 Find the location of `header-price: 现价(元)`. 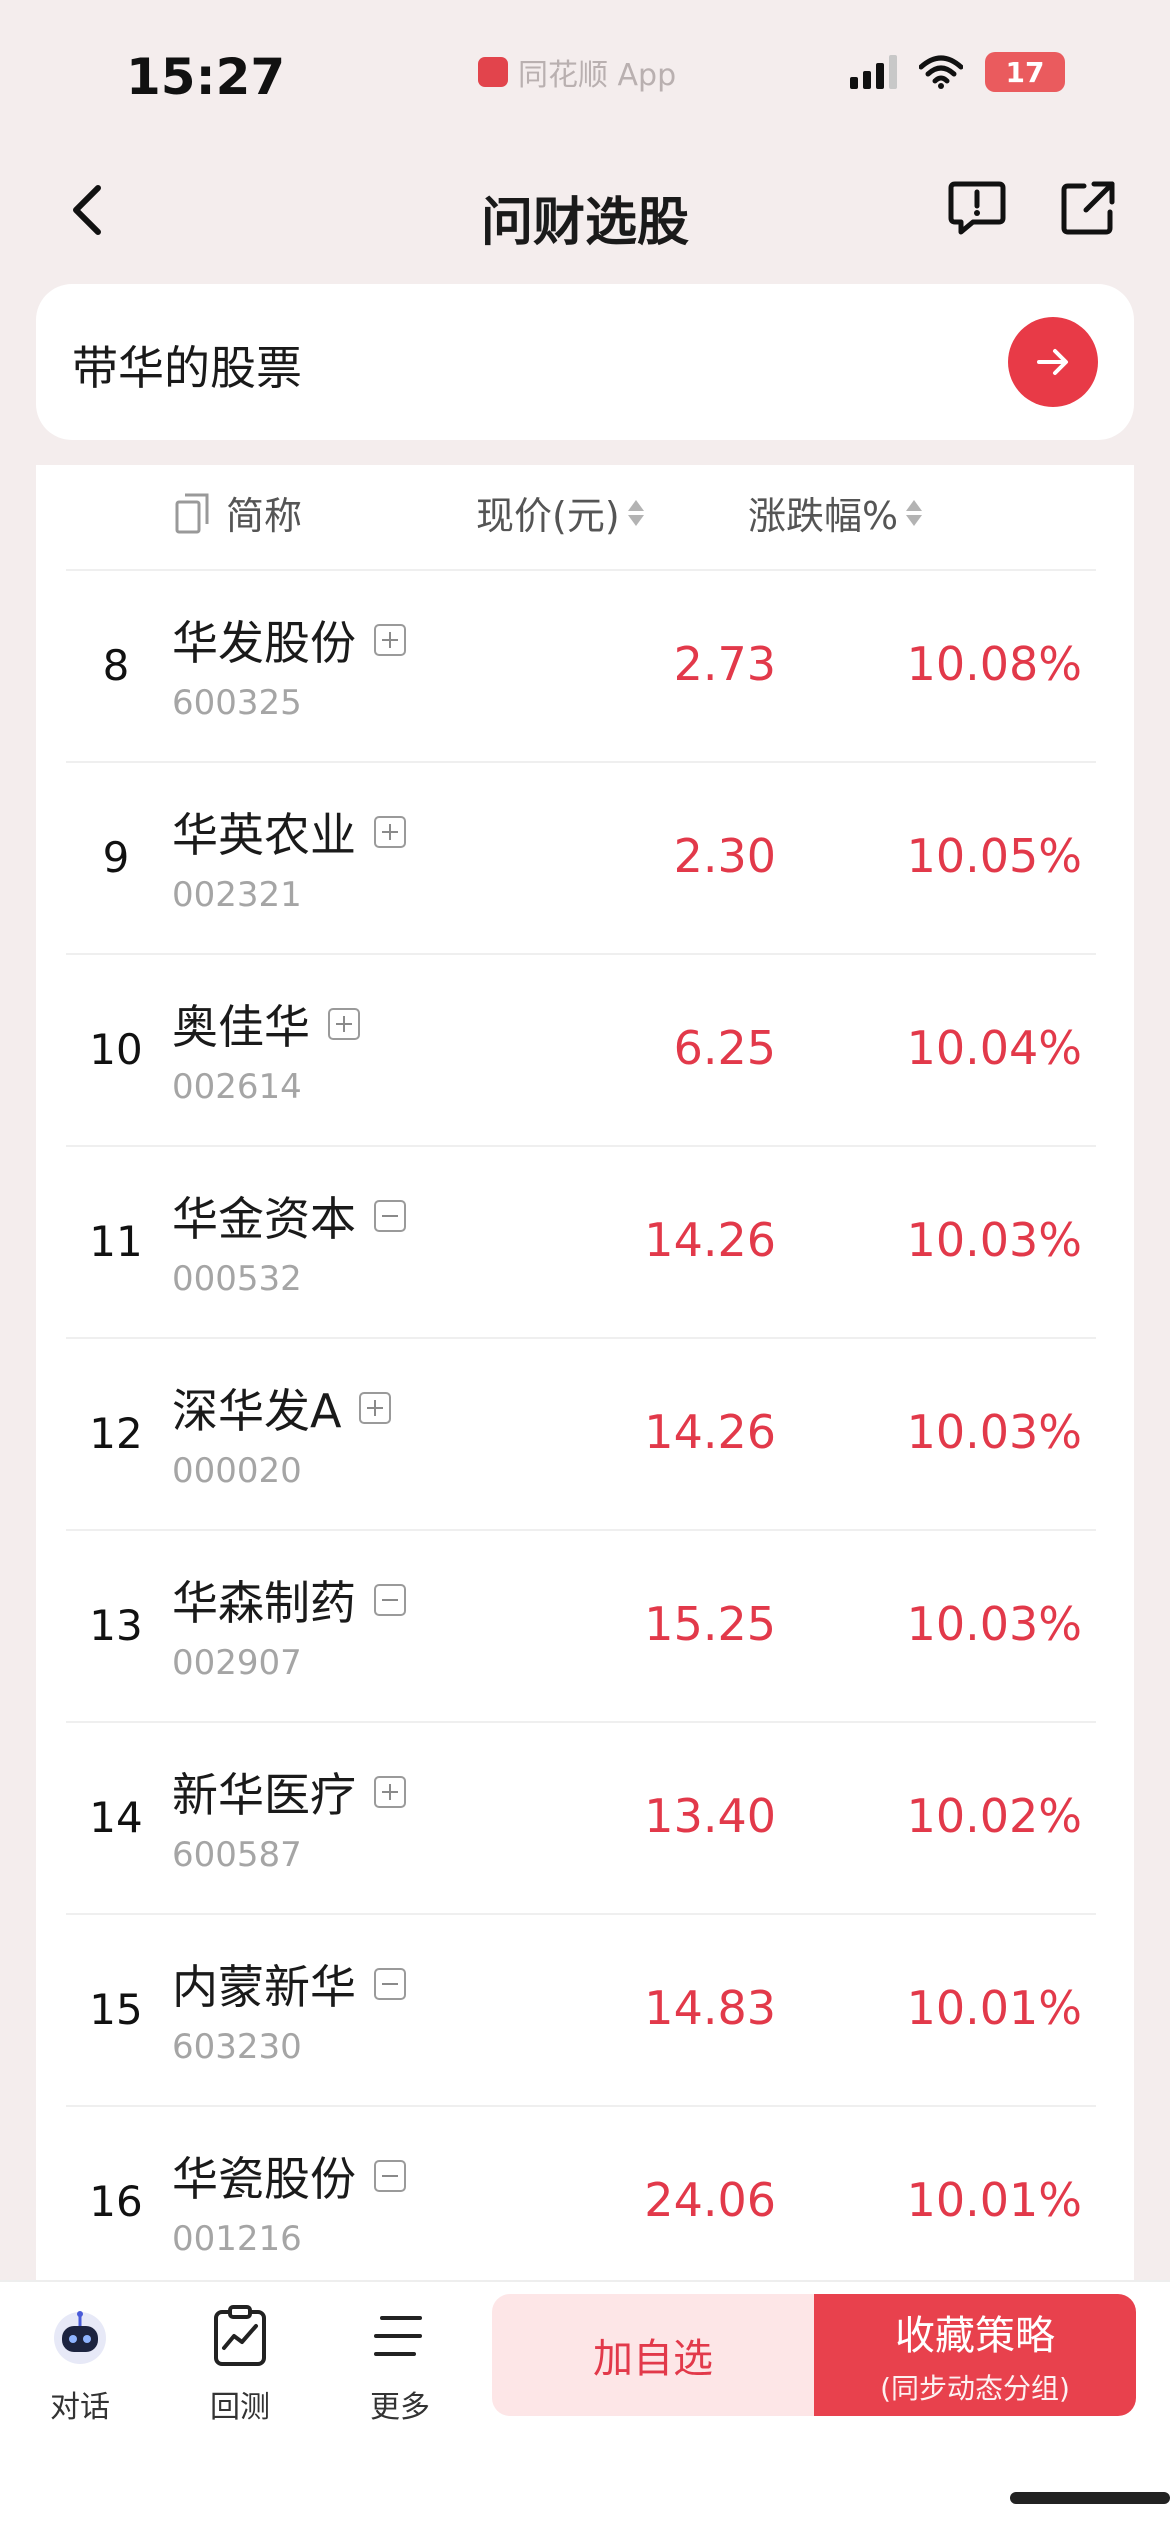

header-price: 现价(元) is located at coordinates (560, 512).